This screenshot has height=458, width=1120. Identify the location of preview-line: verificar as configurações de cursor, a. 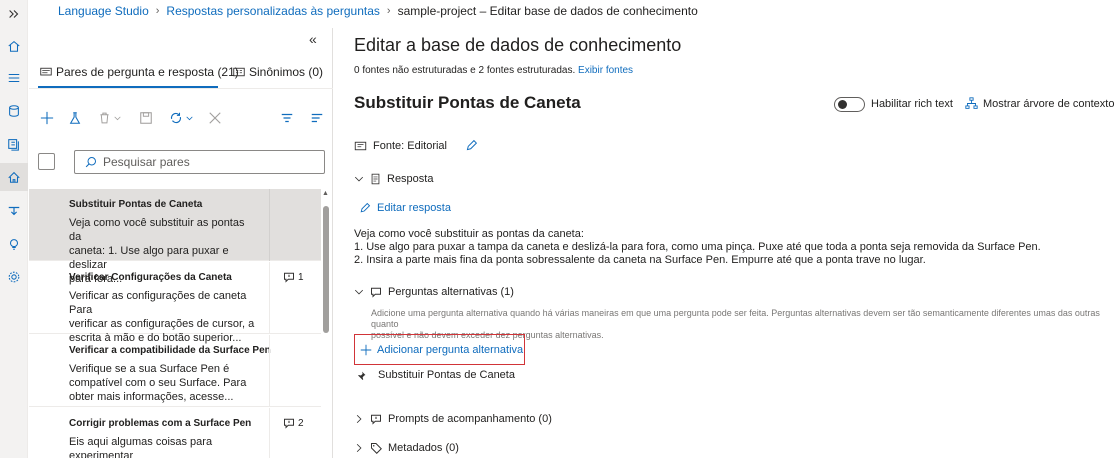
(162, 324).